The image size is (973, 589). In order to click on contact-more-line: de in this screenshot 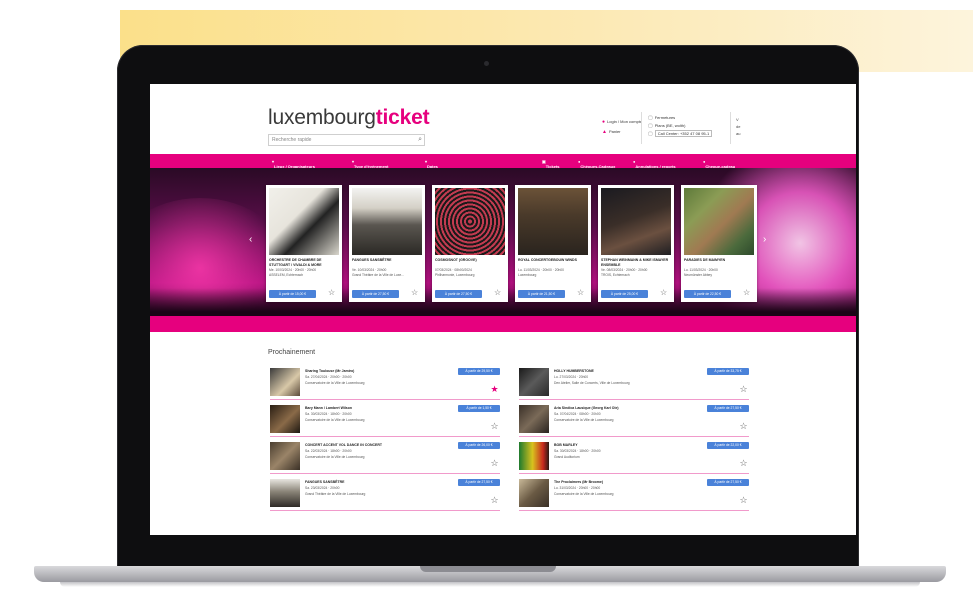, I will do `click(738, 126)`.